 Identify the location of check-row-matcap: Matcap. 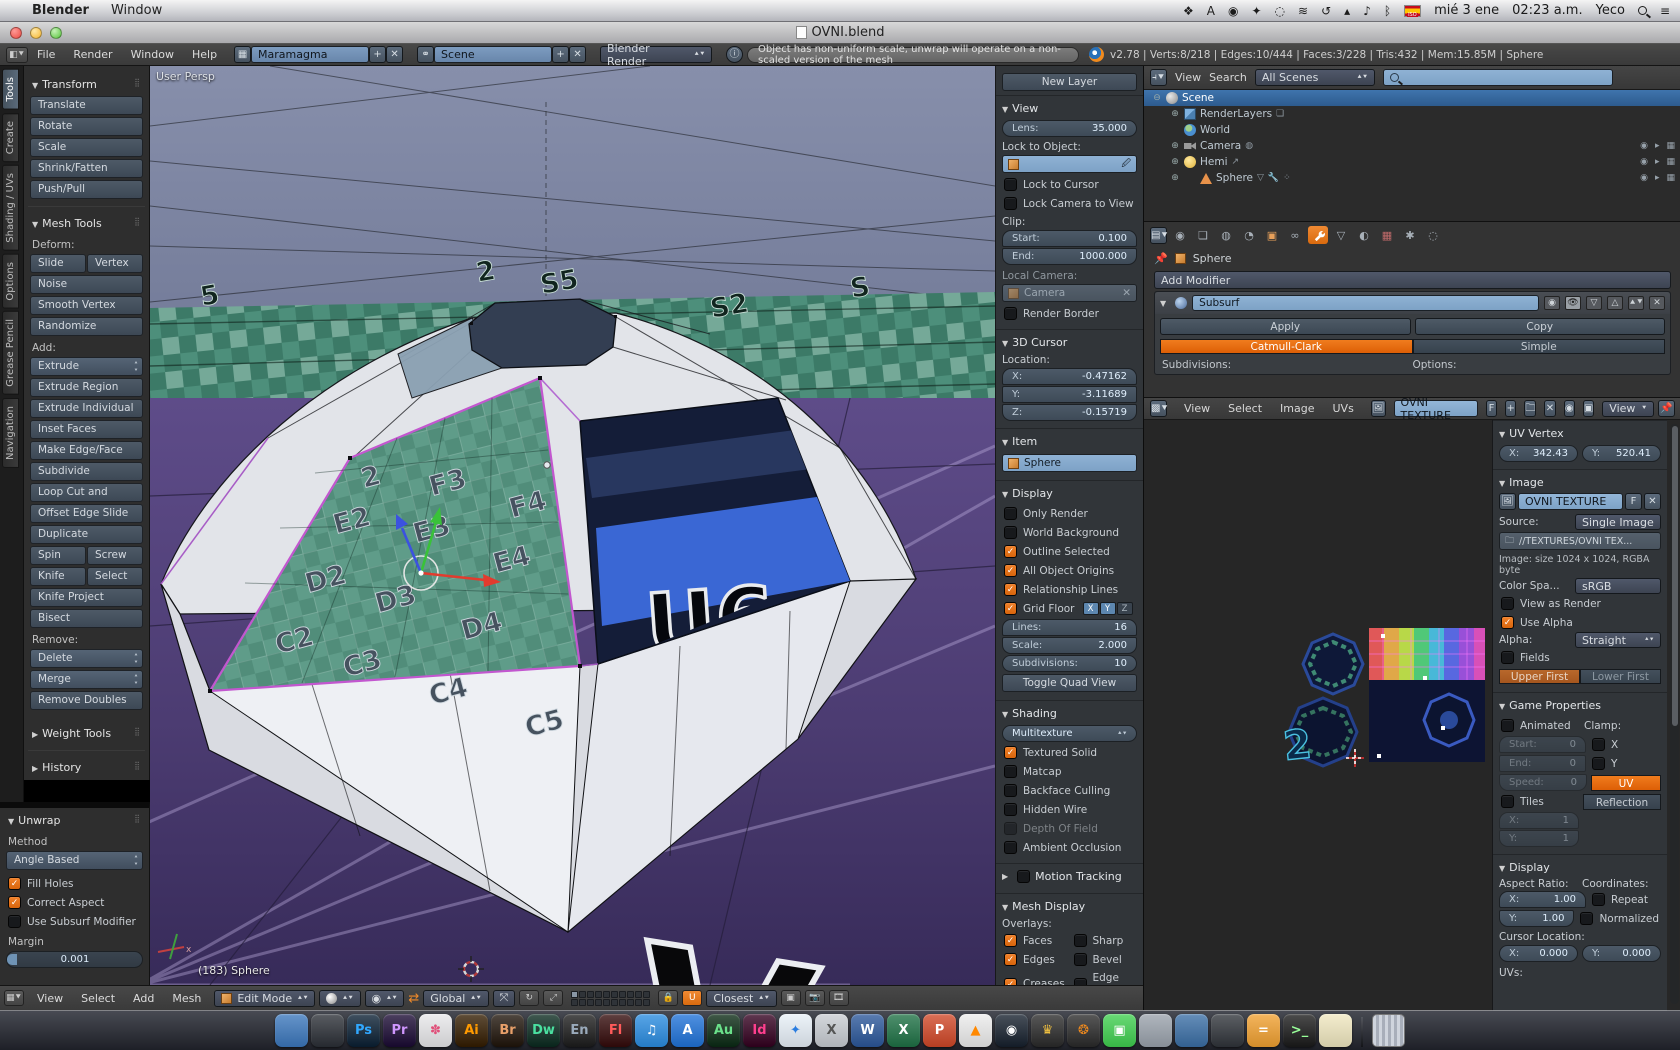
(1069, 771).